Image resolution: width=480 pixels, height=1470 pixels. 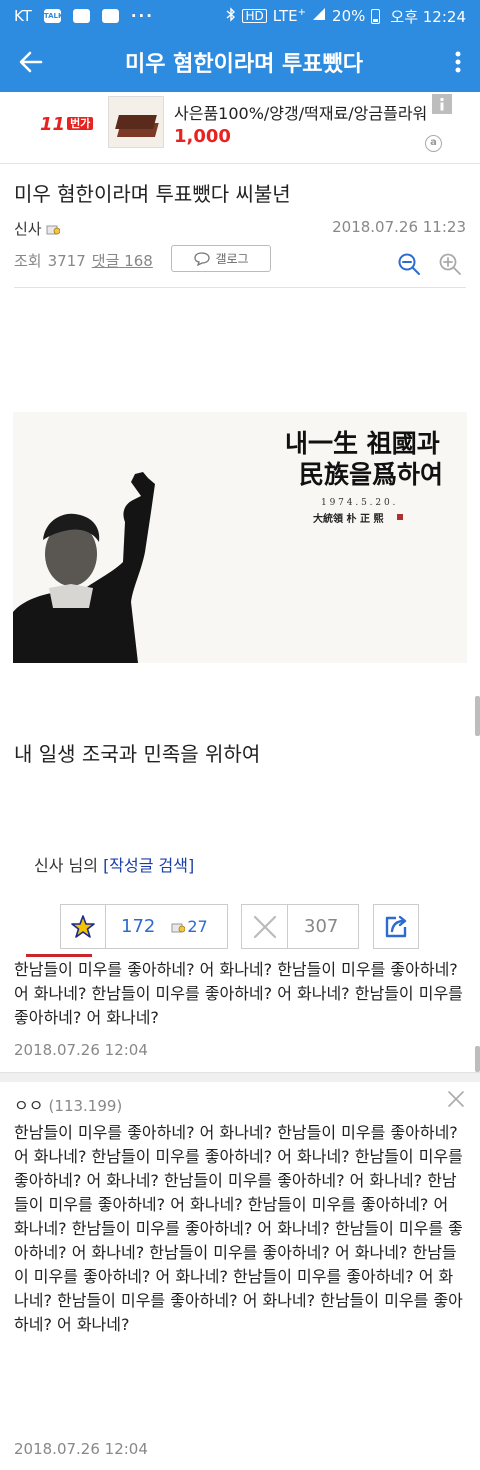 What do you see at coordinates (376, 16) in the screenshot?
I see `battery-icon` at bounding box center [376, 16].